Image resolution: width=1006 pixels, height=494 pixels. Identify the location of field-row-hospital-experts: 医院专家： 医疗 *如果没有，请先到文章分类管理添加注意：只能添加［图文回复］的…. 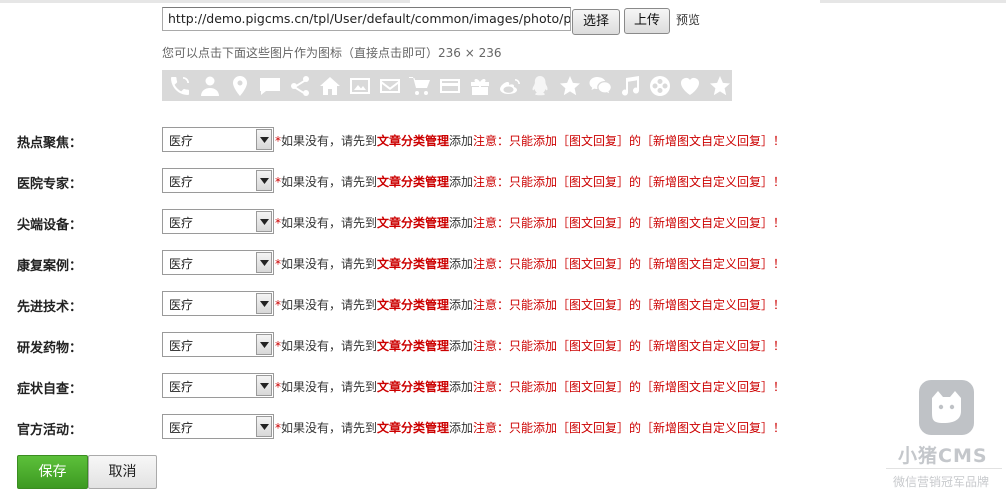
(400, 181).